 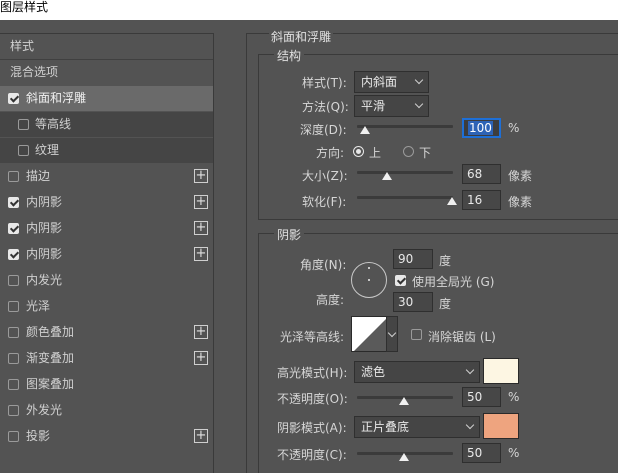 What do you see at coordinates (13, 384) in the screenshot?
I see `pattern-overlay-checkbox` at bounding box center [13, 384].